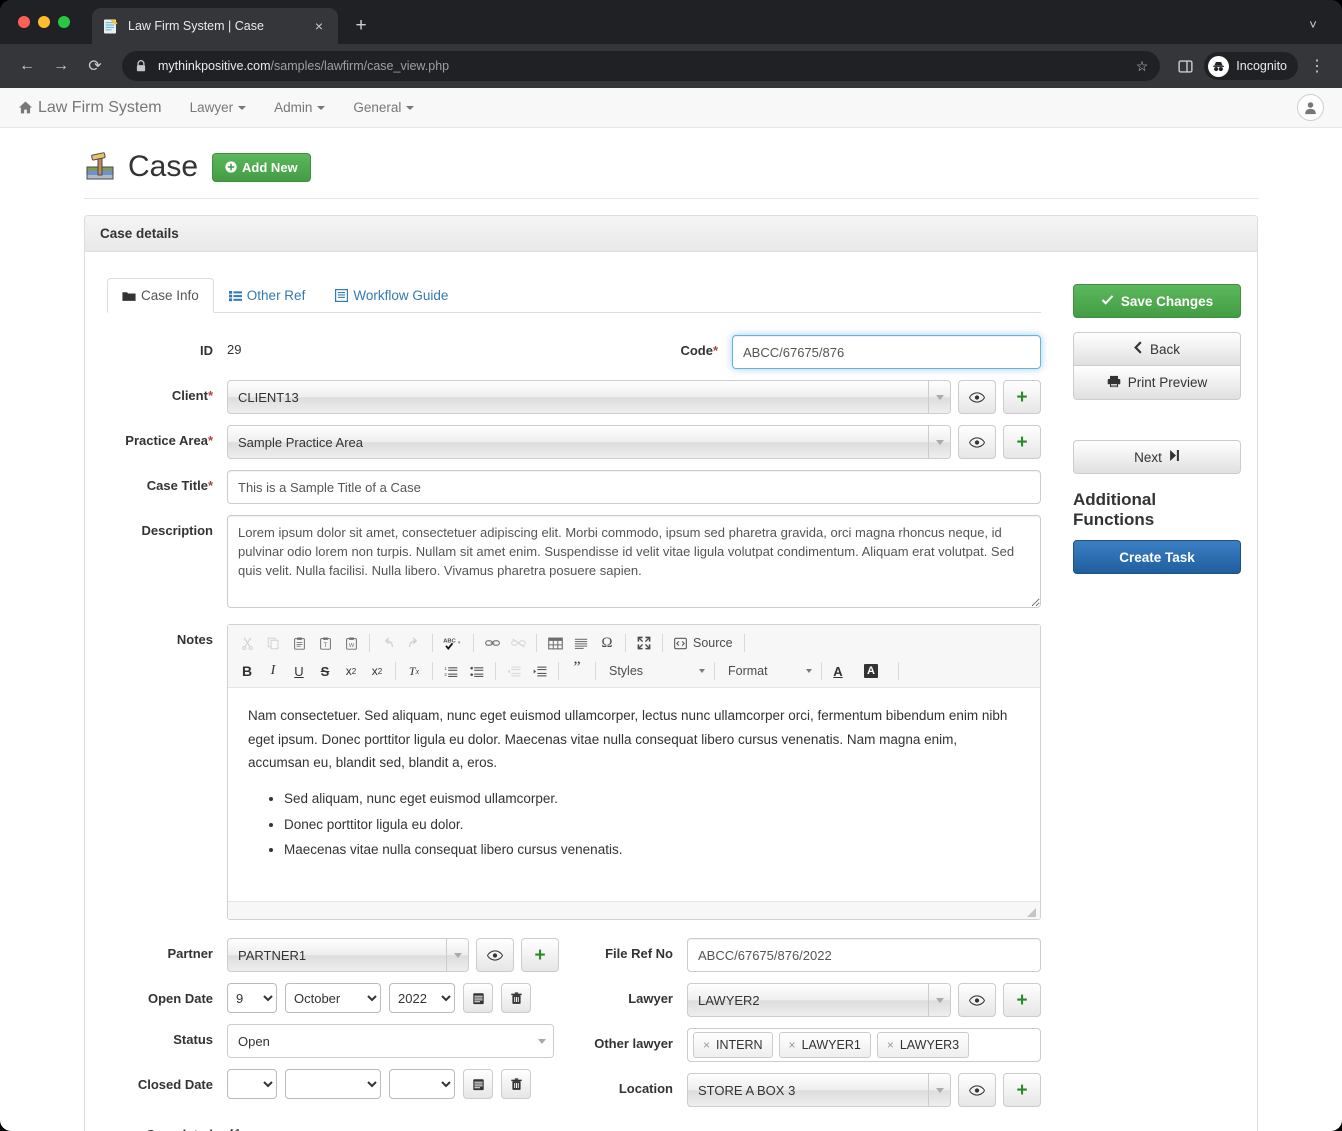 This screenshot has height=1131, width=1342. Describe the element at coordinates (215, 26) in the screenshot. I see `browser-tab: Law Firm System | Case ×` at that location.